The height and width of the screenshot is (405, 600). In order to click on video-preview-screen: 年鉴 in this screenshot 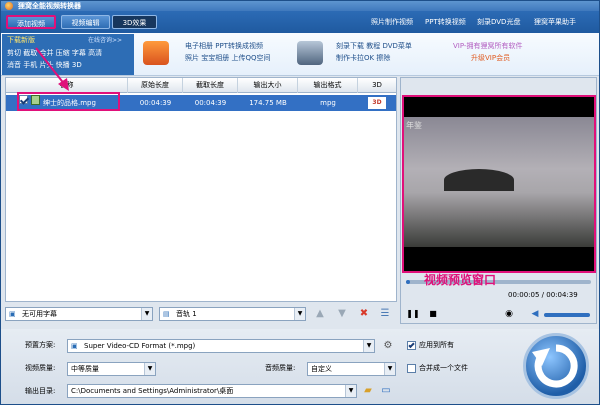, I will do `click(499, 184)`.